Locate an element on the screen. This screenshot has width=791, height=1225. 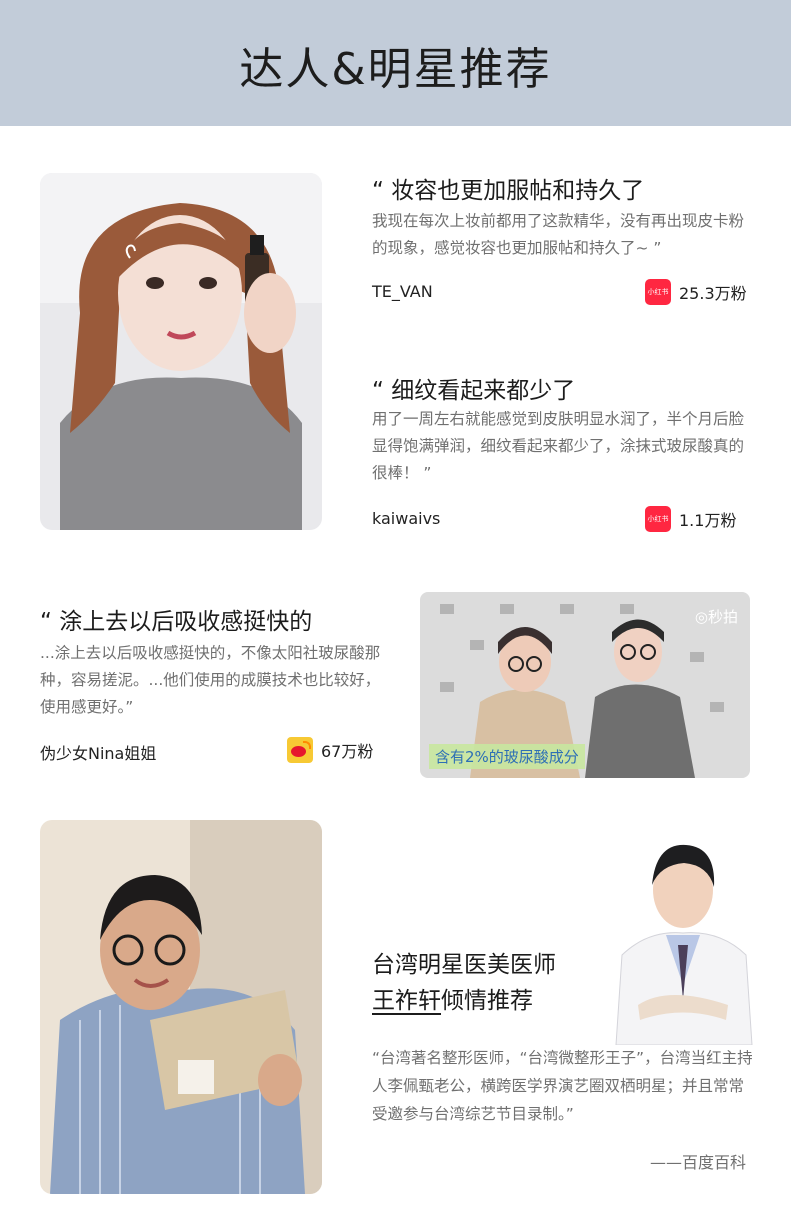
video-caption: 含有2%的玻尿酸成分 is located at coordinates (507, 756).